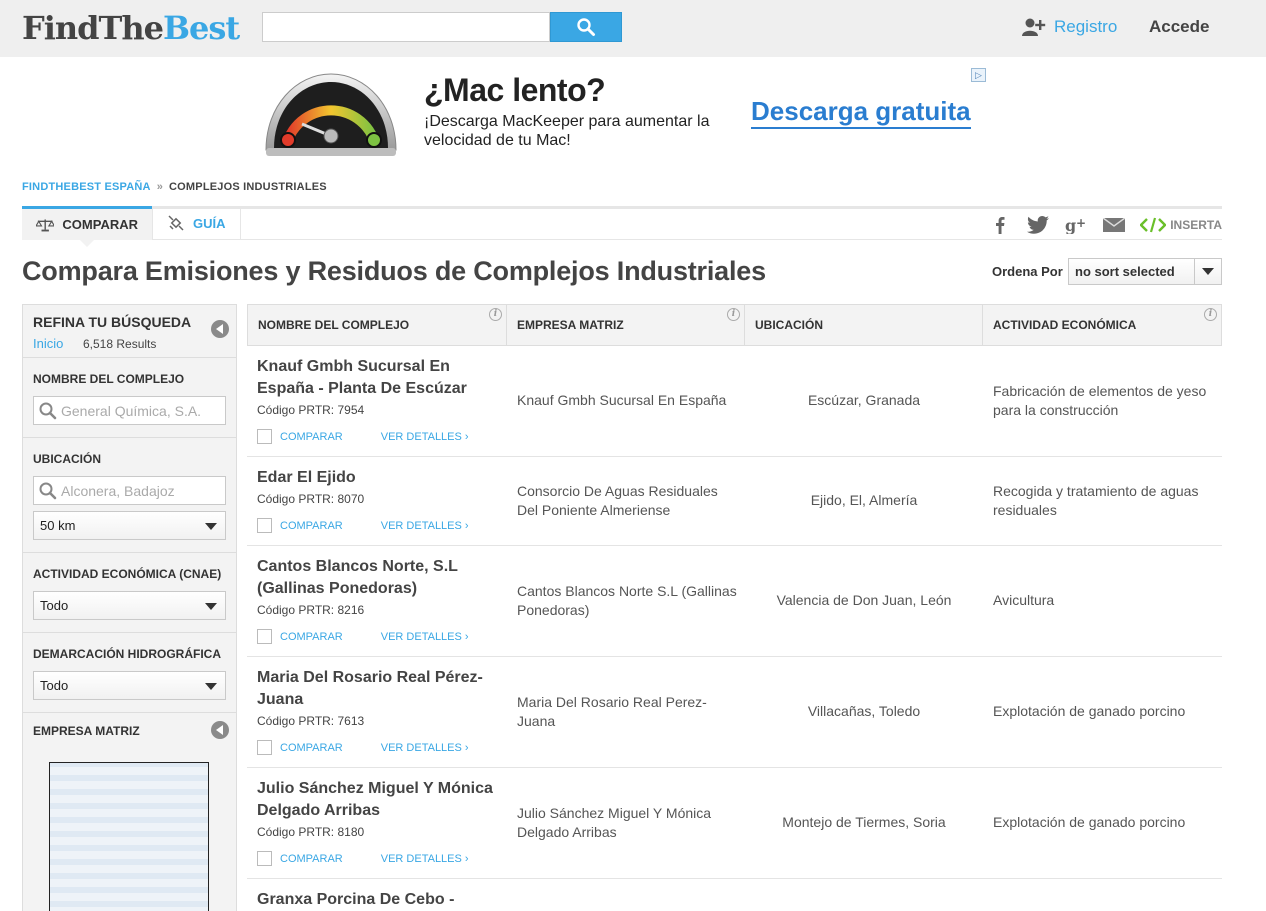 This screenshot has height=911, width=1266. I want to click on column-header-name: NOMBRE DEL COMPLEJO i, so click(377, 325).